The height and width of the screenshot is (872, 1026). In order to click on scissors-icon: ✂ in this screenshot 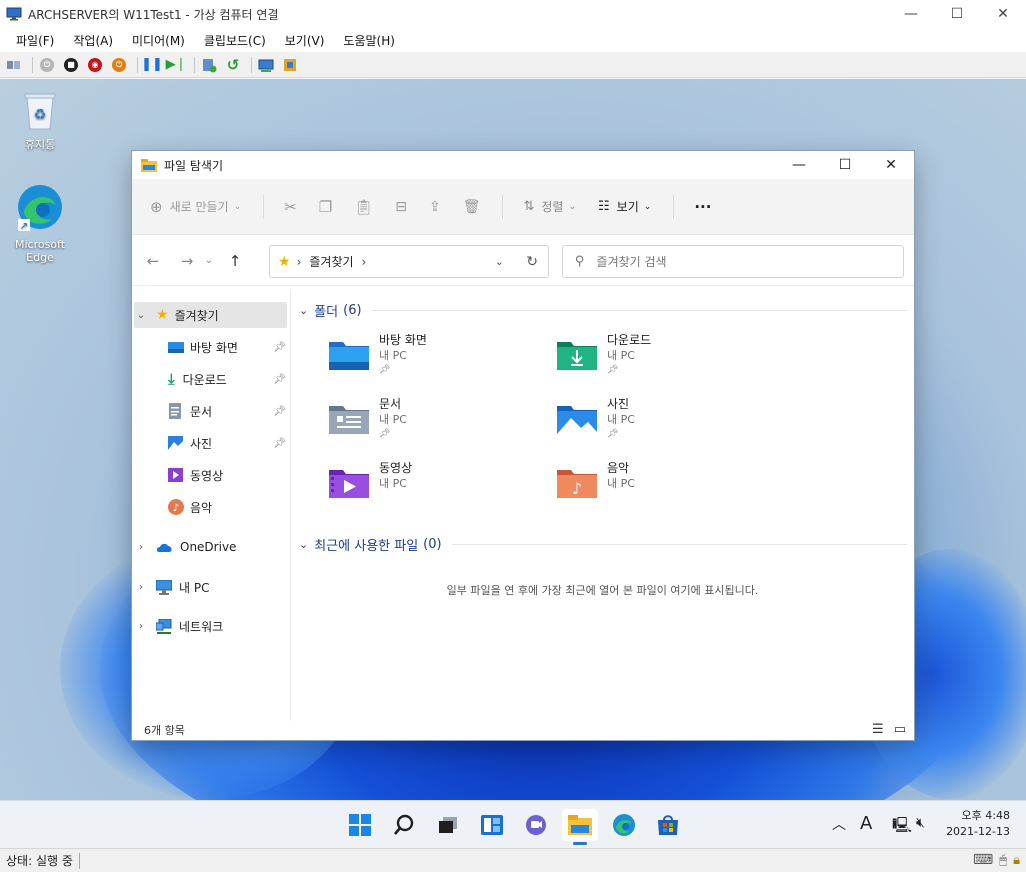, I will do `click(290, 206)`.